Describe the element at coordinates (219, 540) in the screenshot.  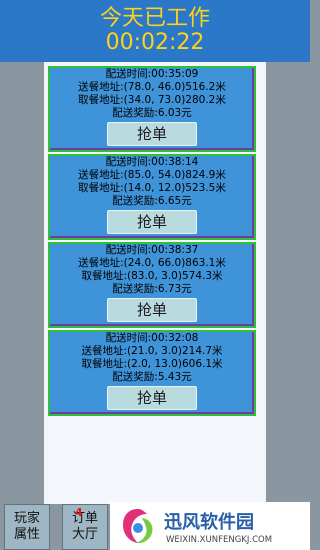
I see `watermark-url: WEIXIN.XUNFENGKJ.COM` at that location.